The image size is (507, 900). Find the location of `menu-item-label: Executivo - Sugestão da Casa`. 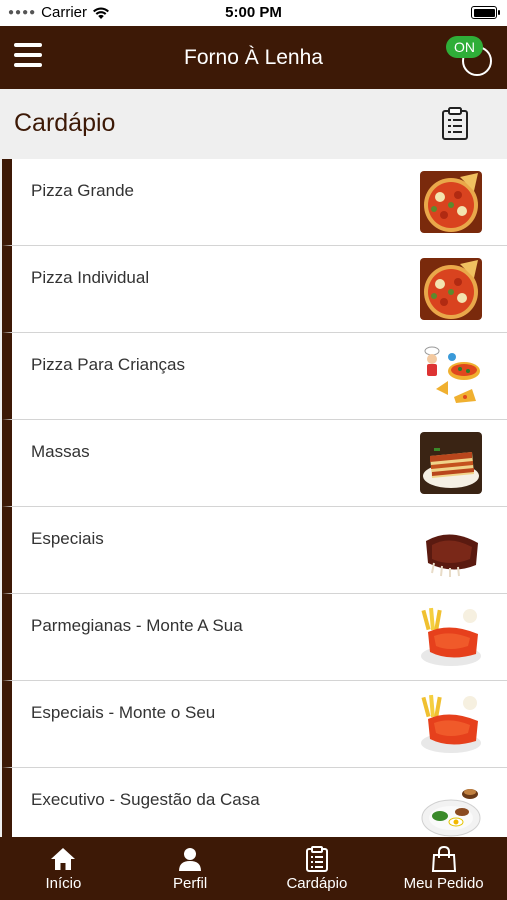

menu-item-label: Executivo - Sugestão da Casa is located at coordinates (145, 799).